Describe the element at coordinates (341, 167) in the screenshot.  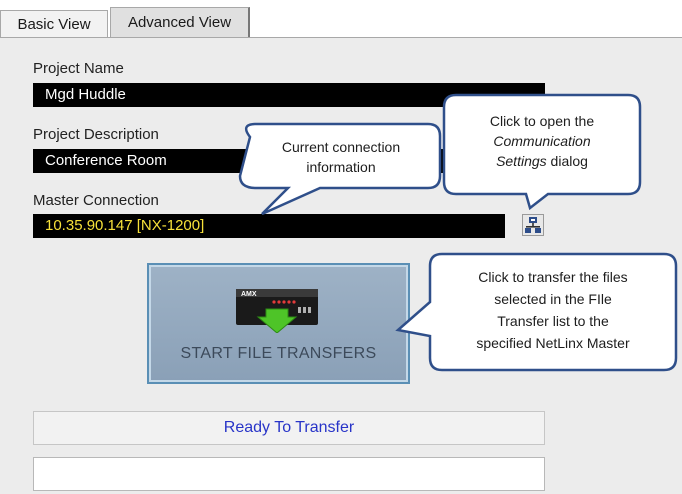
I see `connection-callout-line2: information` at that location.